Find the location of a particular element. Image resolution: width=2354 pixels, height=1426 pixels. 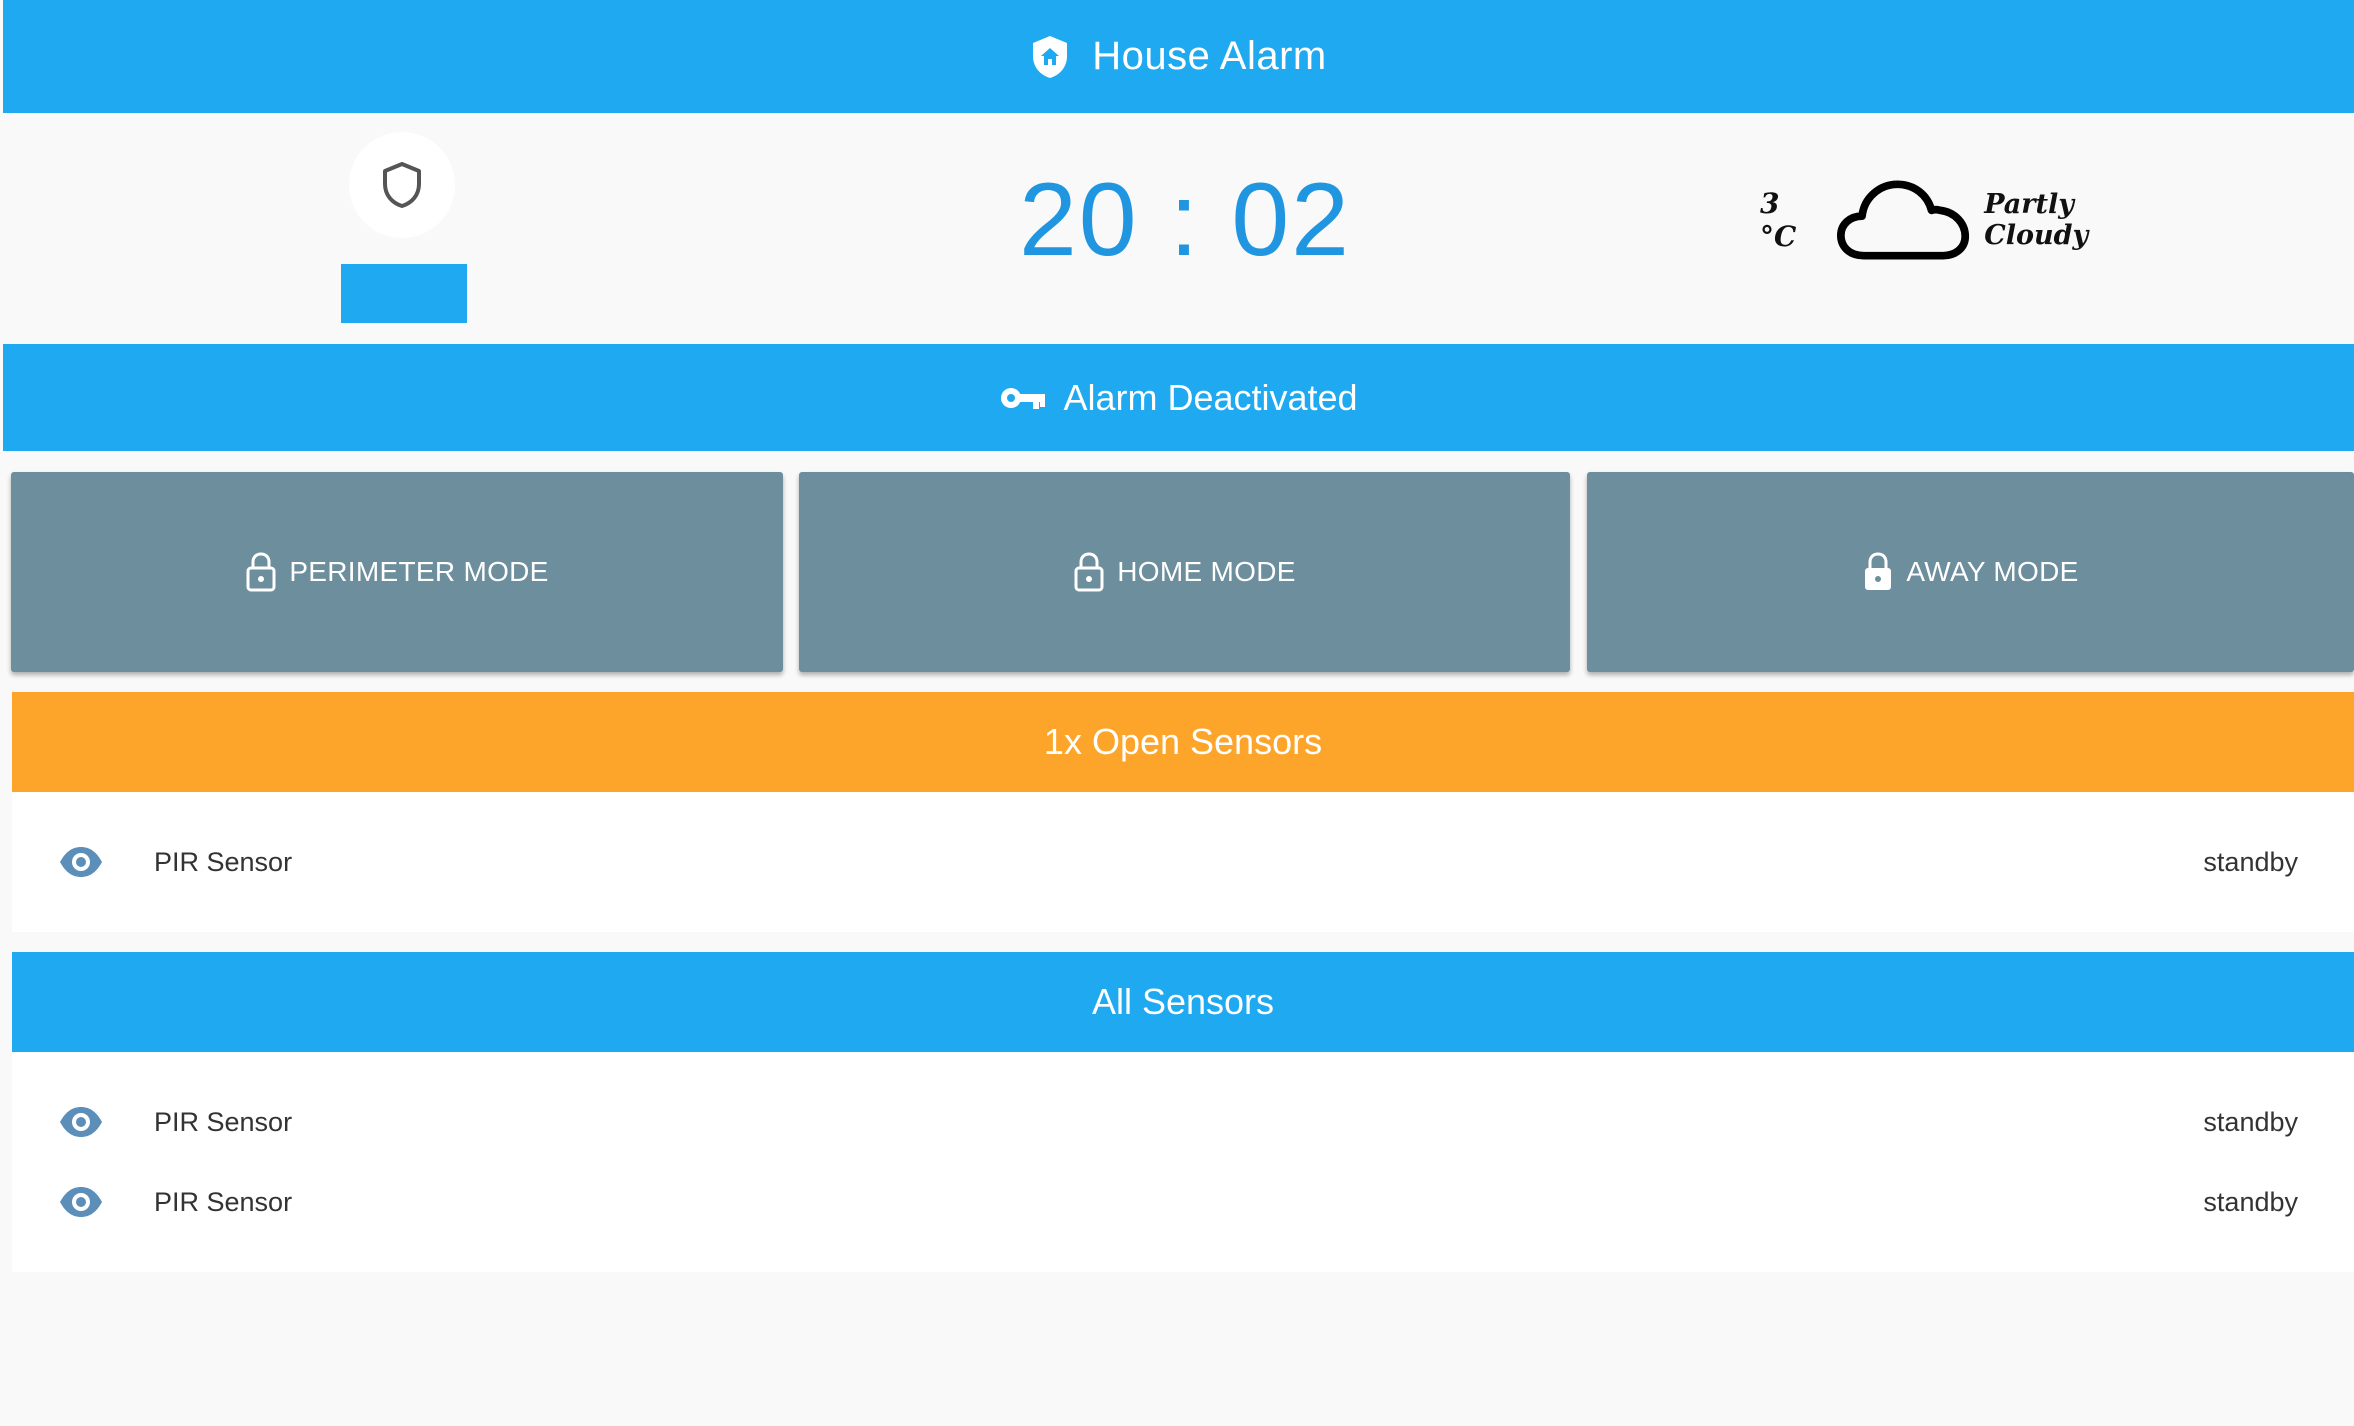

perimeter-mode-button: PERIMETER MODE is located at coordinates (397, 572).